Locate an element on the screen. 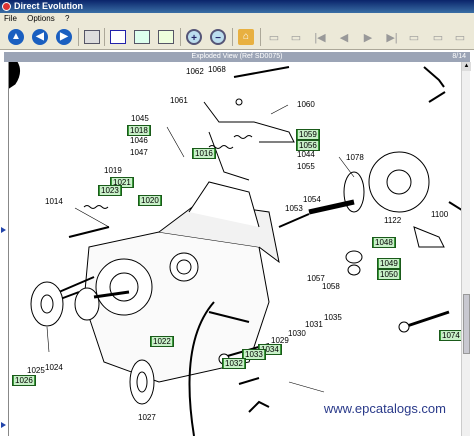 Image resolution: width=474 pixels, height=436 pixels. last-page-button: ▶| is located at coordinates (392, 37).